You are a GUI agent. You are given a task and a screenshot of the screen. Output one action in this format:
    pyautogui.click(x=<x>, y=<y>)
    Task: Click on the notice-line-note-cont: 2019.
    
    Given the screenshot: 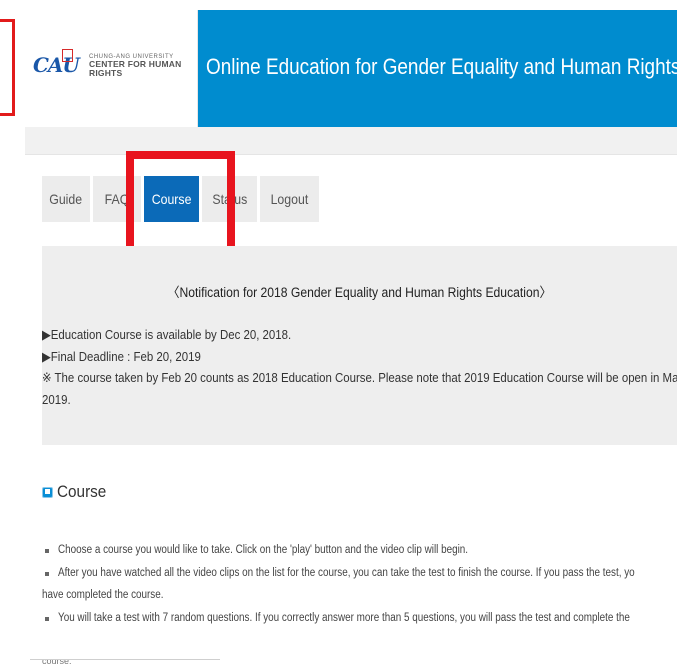 What is the action you would take?
    pyautogui.click(x=56, y=399)
    